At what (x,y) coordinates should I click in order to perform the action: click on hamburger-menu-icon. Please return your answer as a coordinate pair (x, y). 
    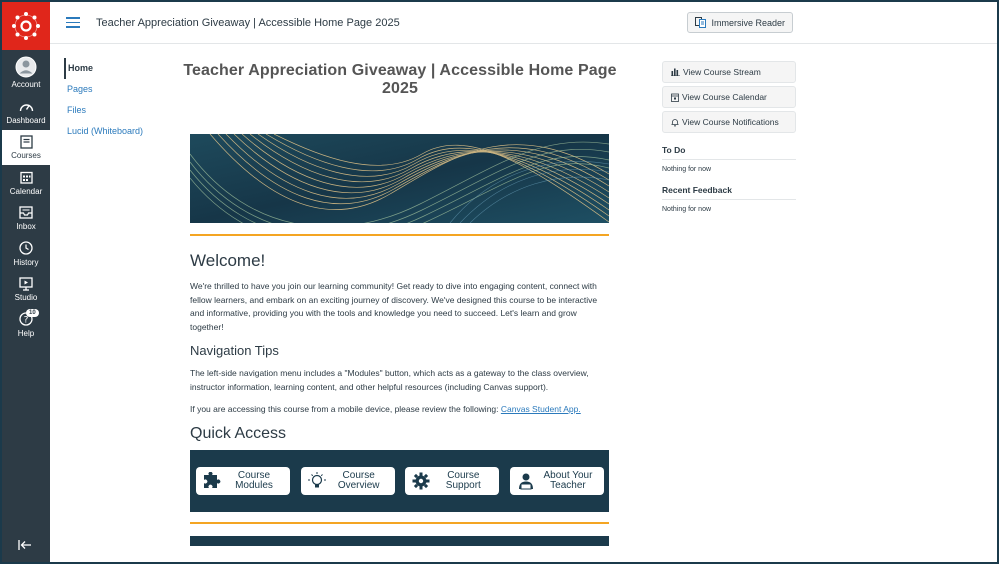
    Looking at the image, I should click on (73, 22).